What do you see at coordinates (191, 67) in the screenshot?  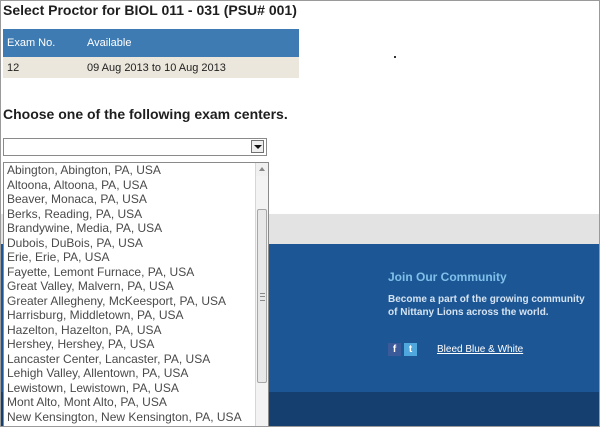 I see `available-dates-cell: 09 Aug 2013 to 10 Aug 2013` at bounding box center [191, 67].